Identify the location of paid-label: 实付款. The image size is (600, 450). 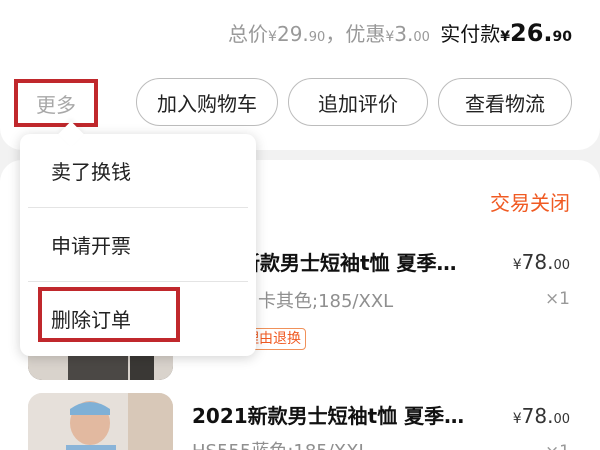
(470, 34).